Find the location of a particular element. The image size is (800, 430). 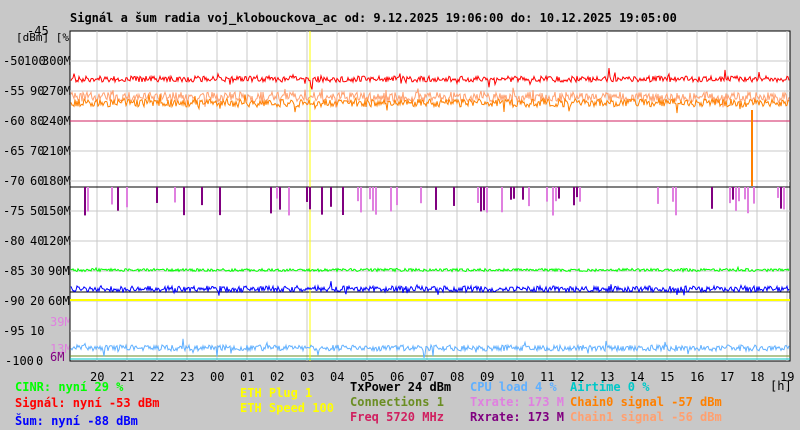

legend-rxrate: Rxrate: 173 M is located at coordinates (517, 417).